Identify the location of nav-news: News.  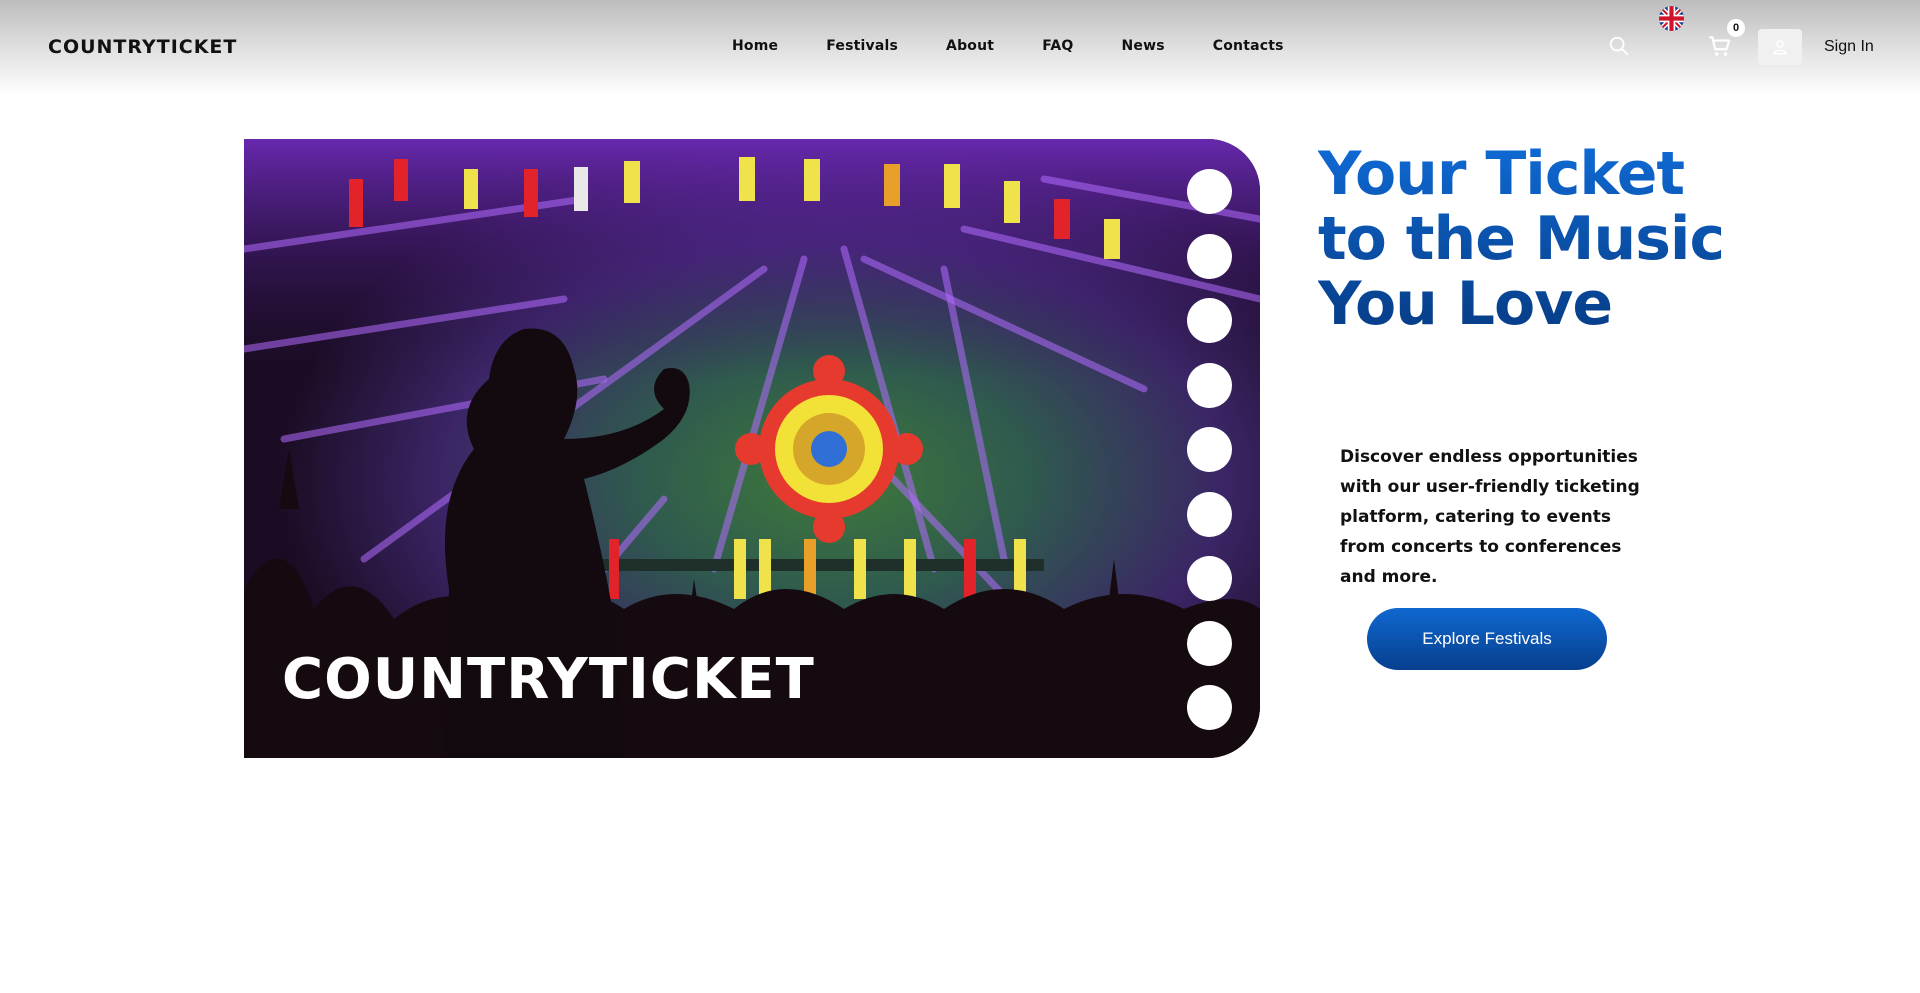
(1142, 46).